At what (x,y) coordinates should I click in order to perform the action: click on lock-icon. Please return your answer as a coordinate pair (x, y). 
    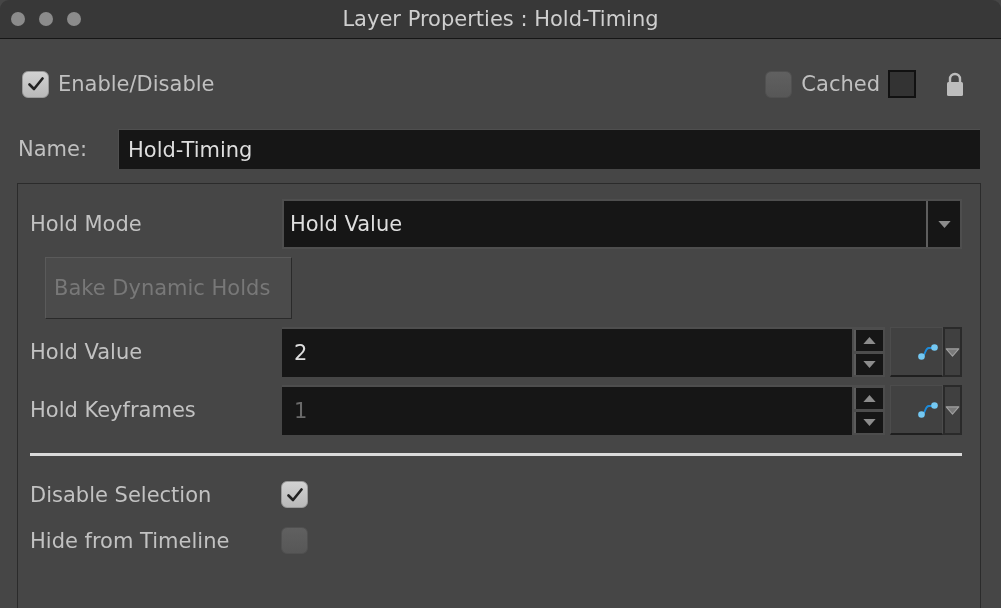
    Looking at the image, I should click on (955, 84).